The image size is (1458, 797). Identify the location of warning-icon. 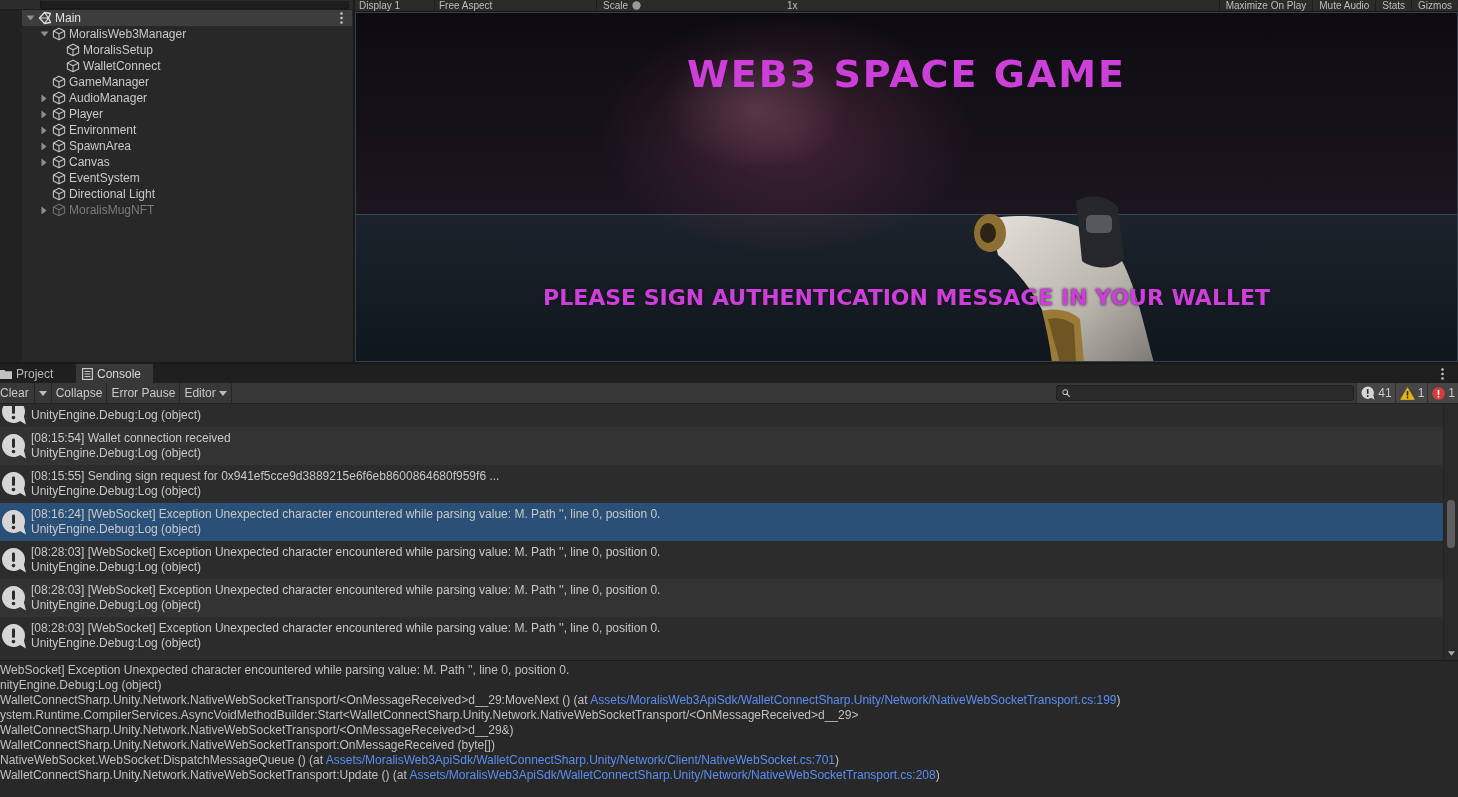
(1407, 393).